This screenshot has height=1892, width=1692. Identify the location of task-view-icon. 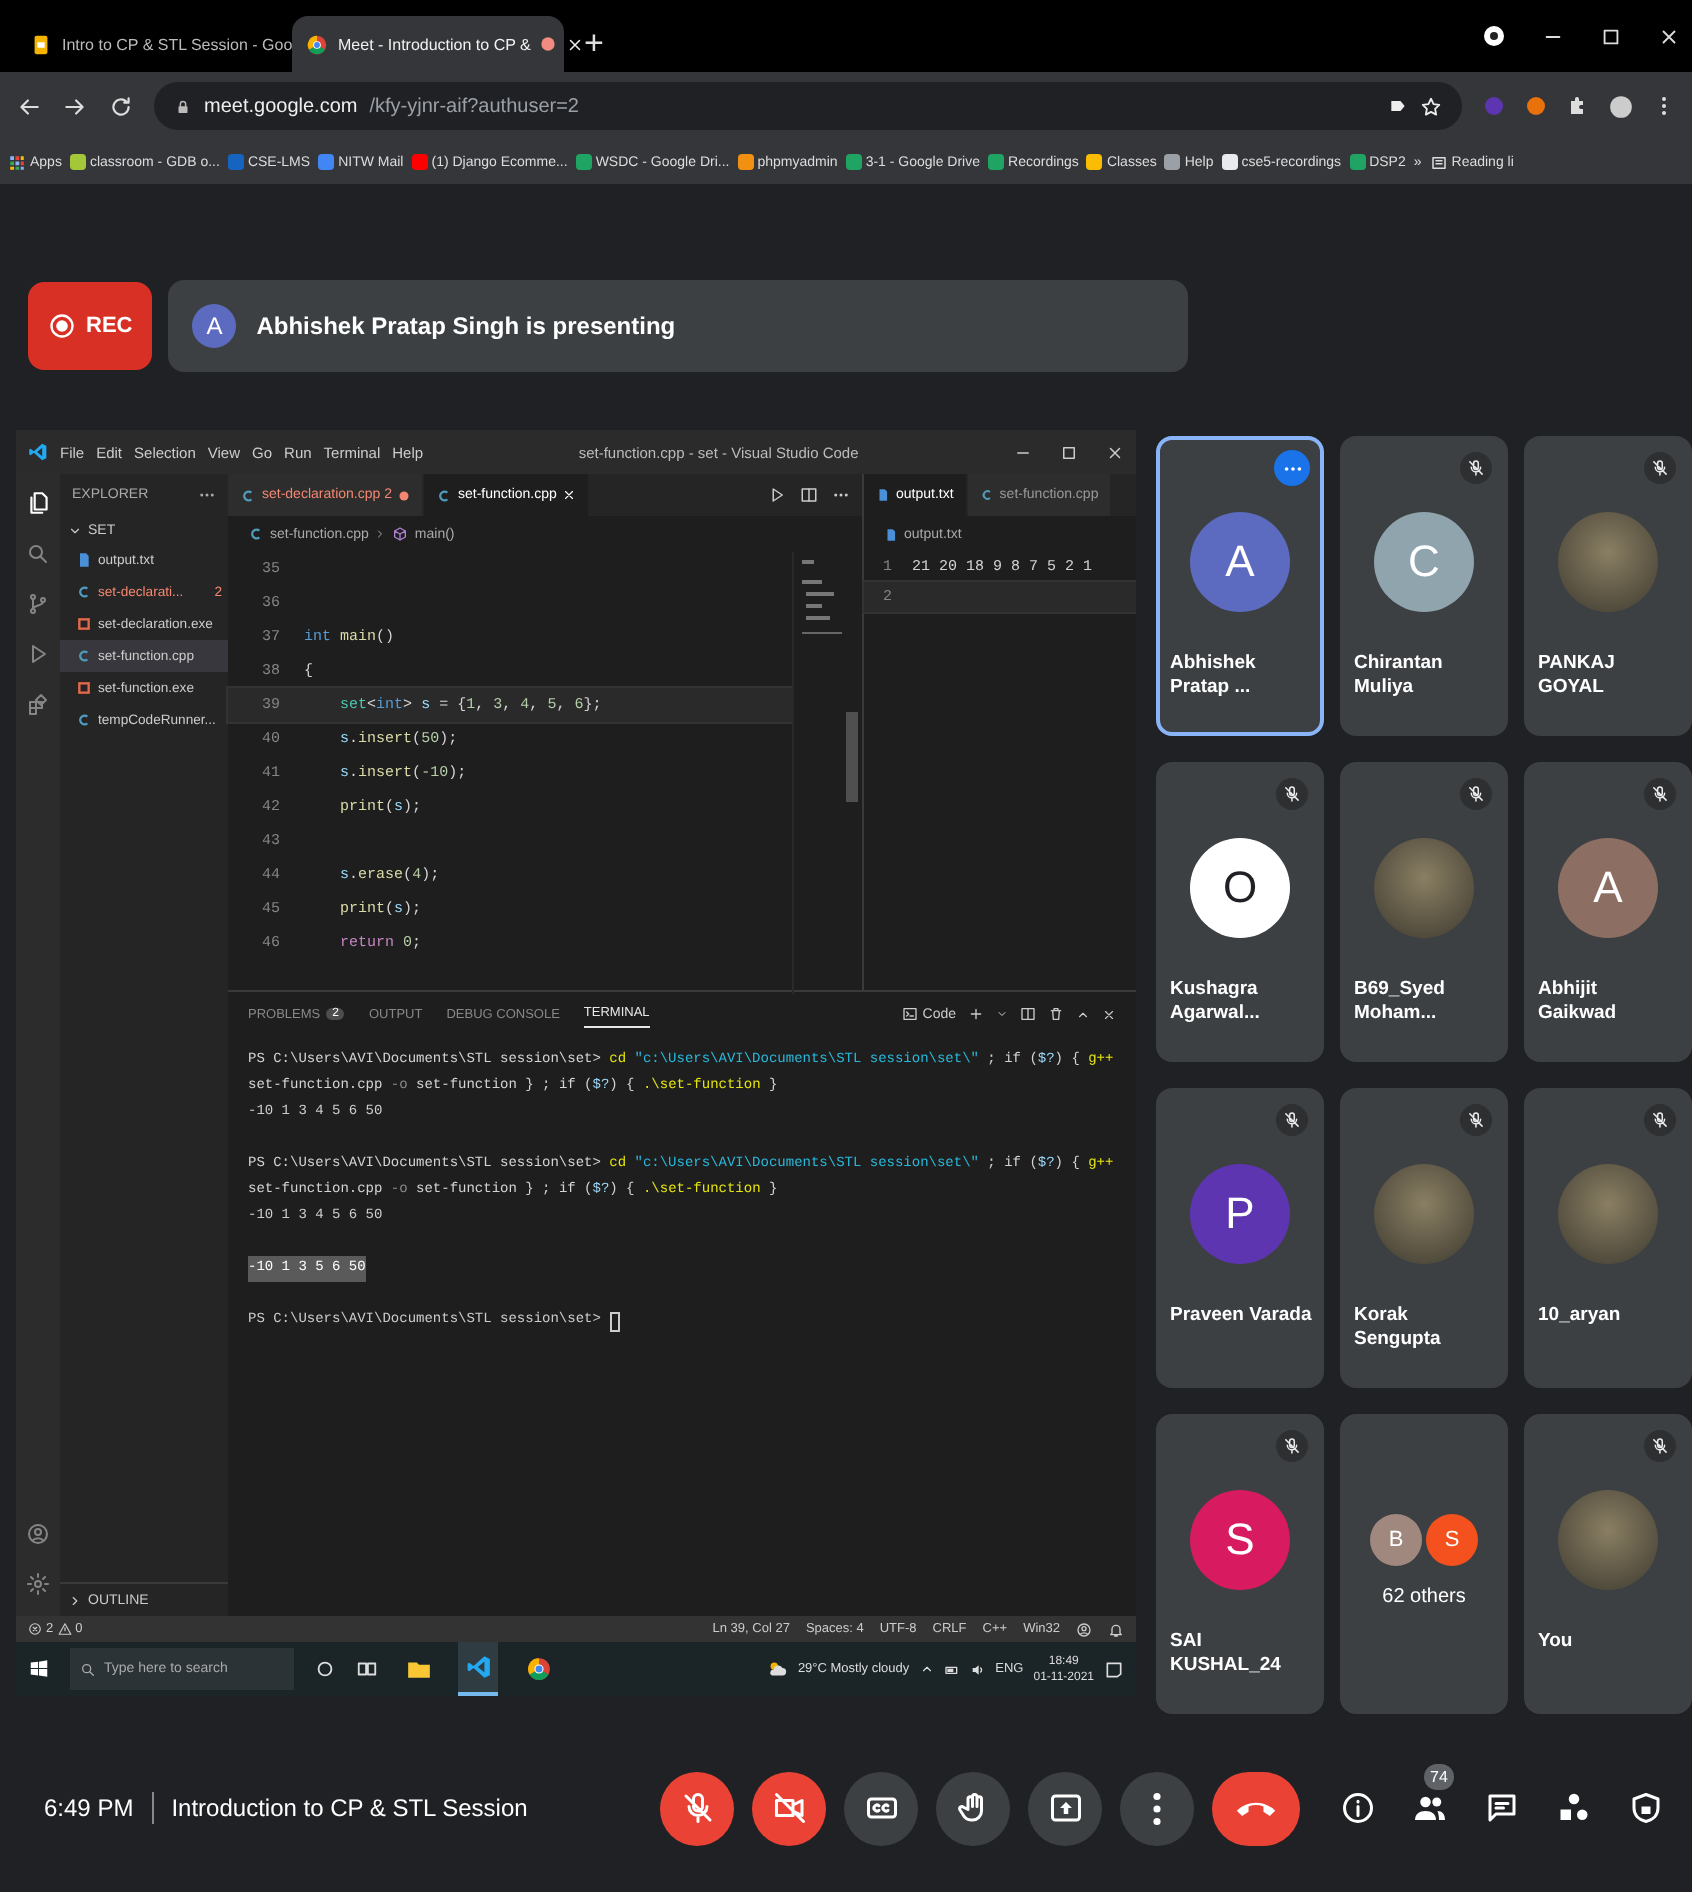
(367, 1669).